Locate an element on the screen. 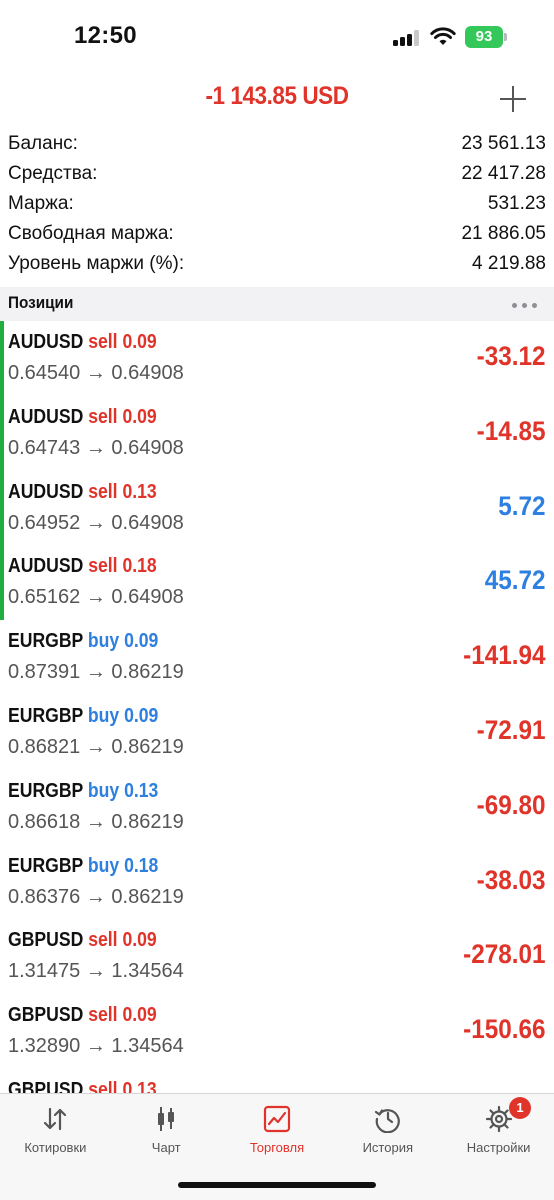 This screenshot has height=1200, width=554. tab-label: История is located at coordinates (387, 1147).